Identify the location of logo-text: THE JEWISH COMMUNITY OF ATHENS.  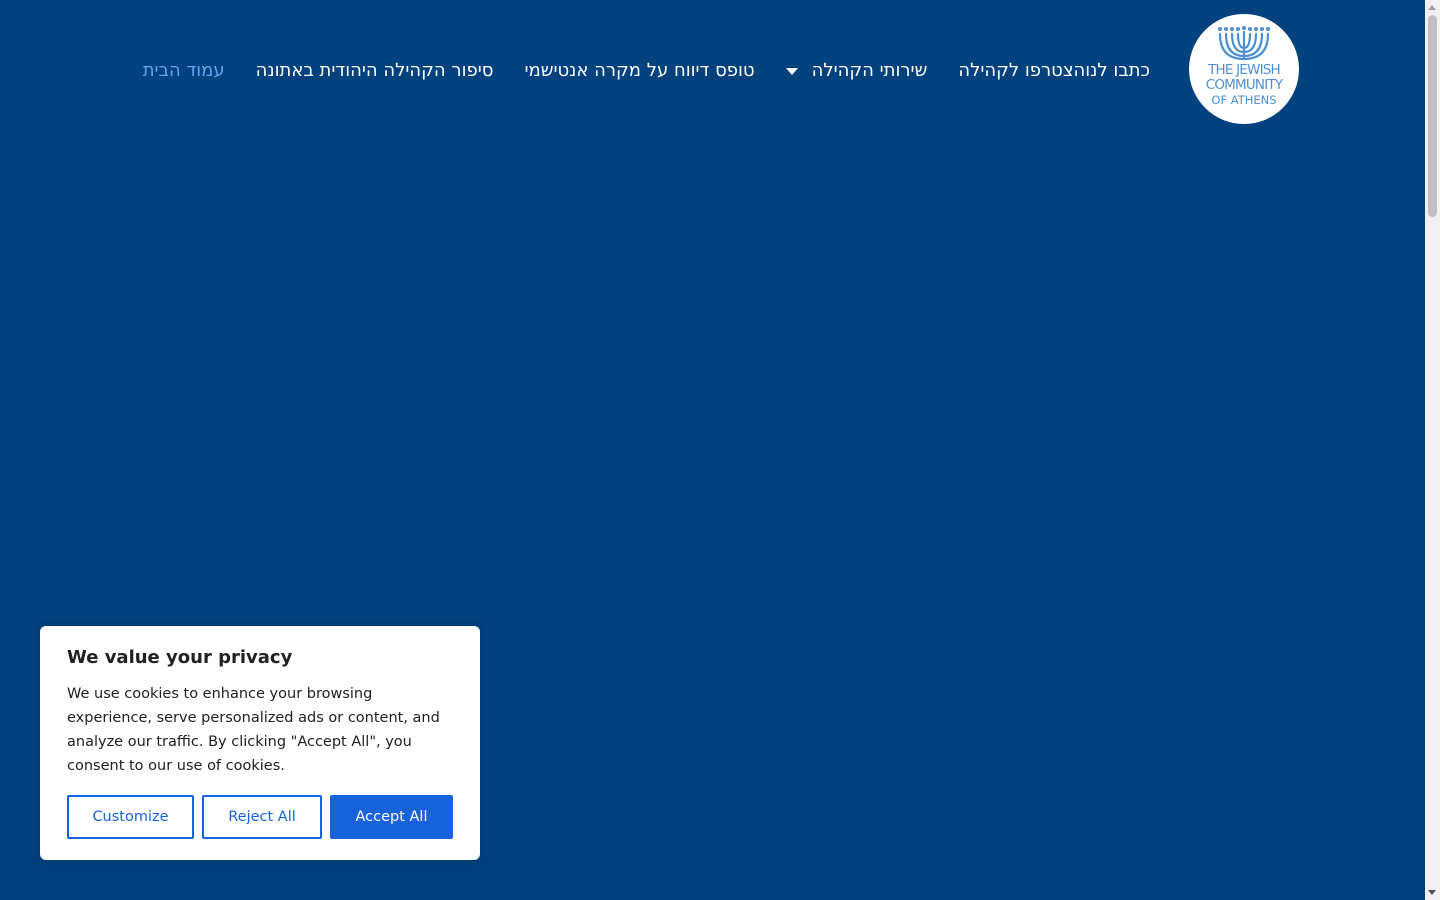
(1244, 85).